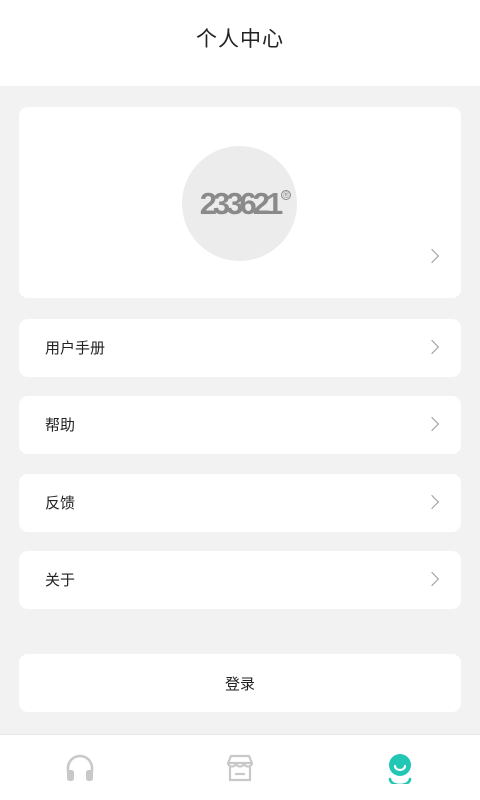 Image resolution: width=480 pixels, height=800 pixels. I want to click on header: 个人中心, so click(240, 43).